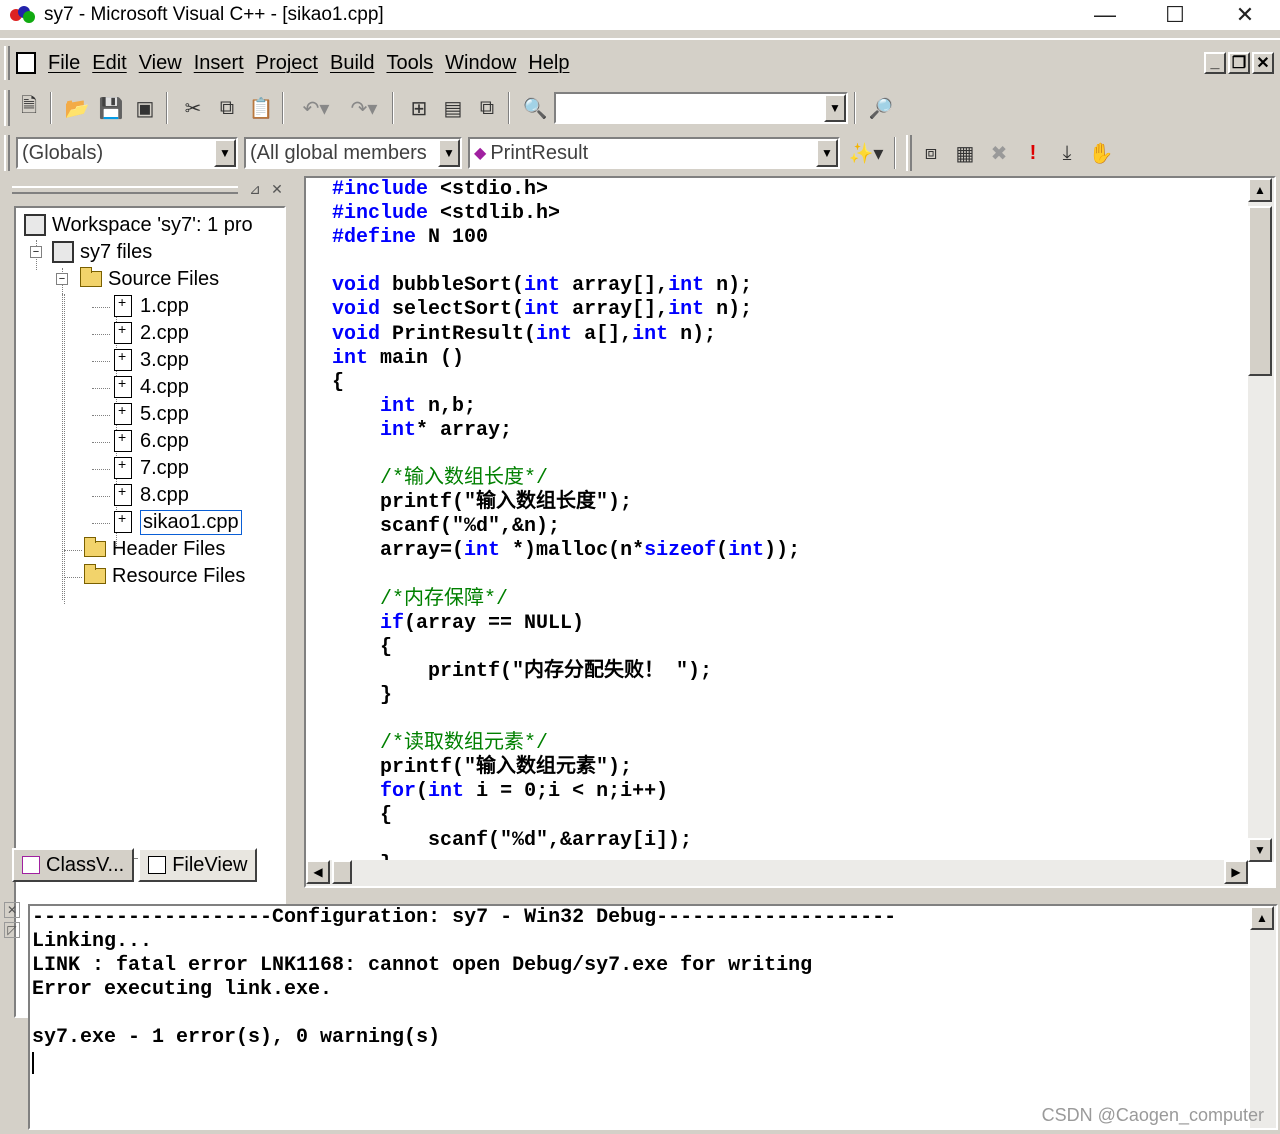  I want to click on code-line: int* array;, so click(790, 431).